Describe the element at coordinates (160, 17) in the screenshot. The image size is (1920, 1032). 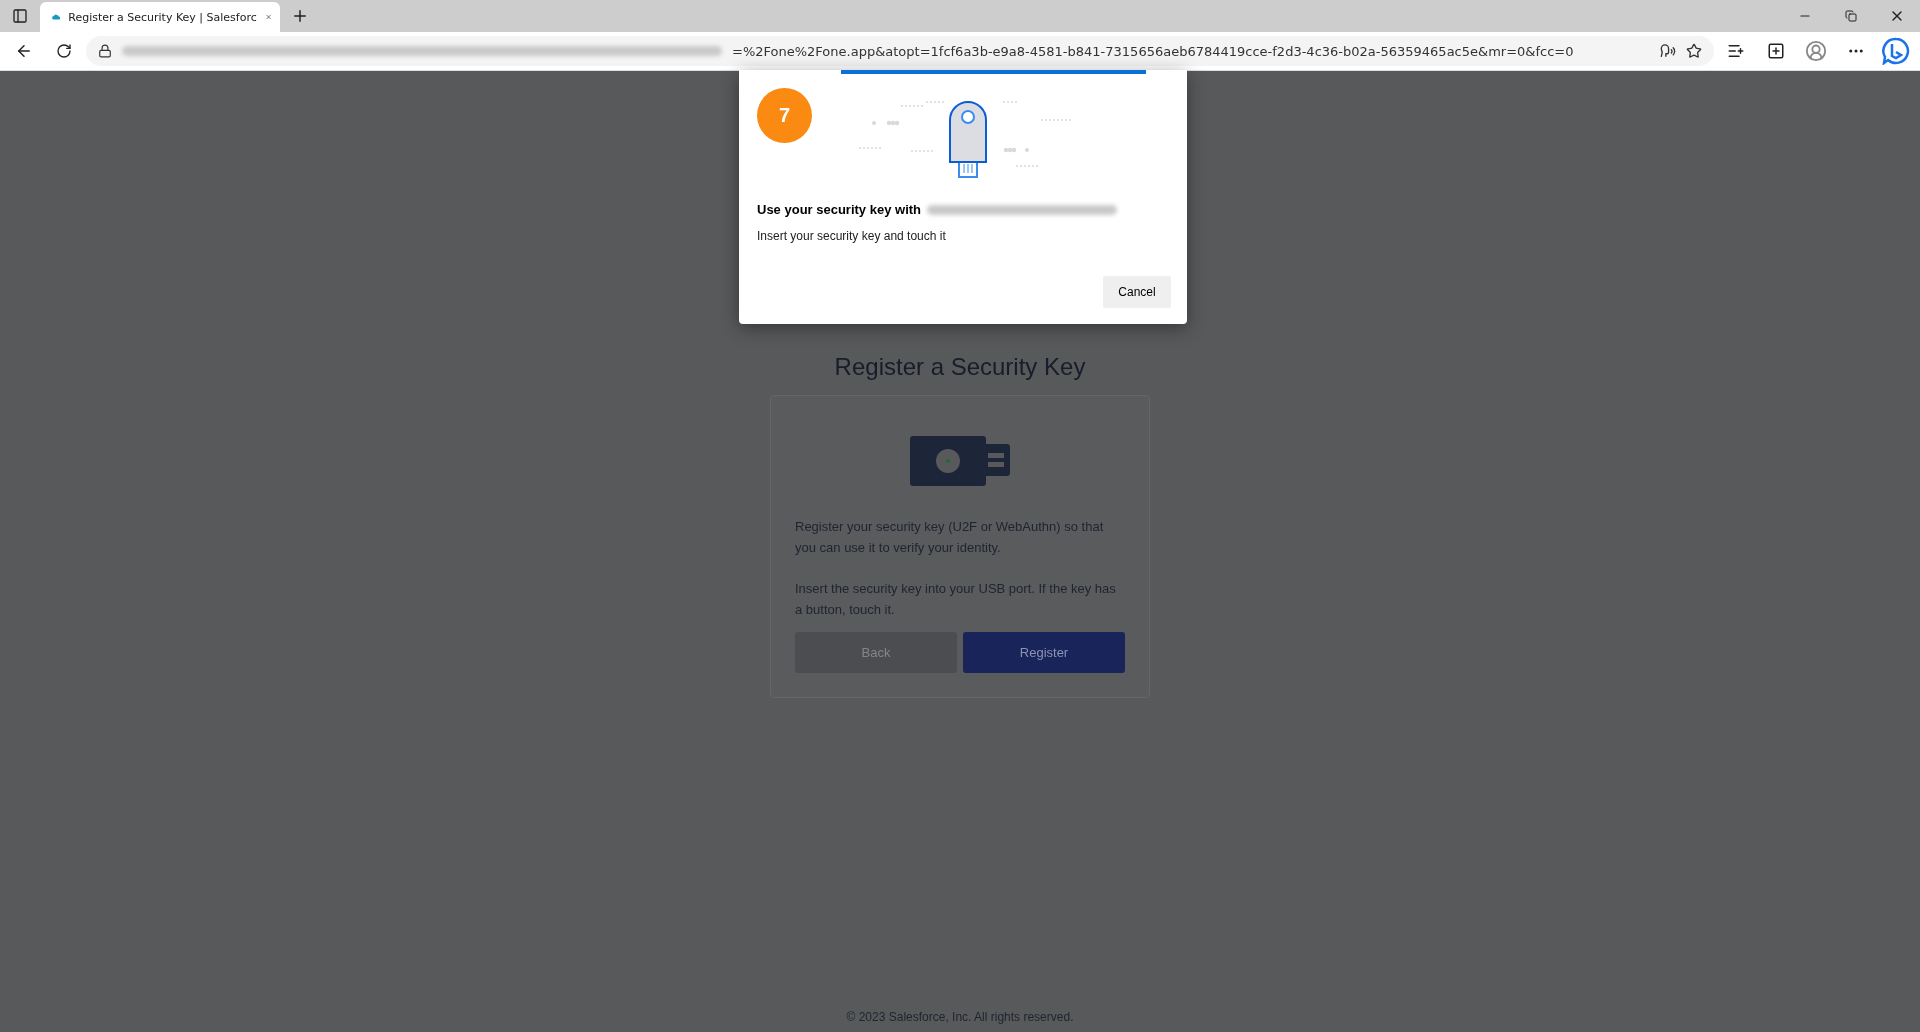
I see `browser-tab: Register a Security Key | Salesforc` at that location.